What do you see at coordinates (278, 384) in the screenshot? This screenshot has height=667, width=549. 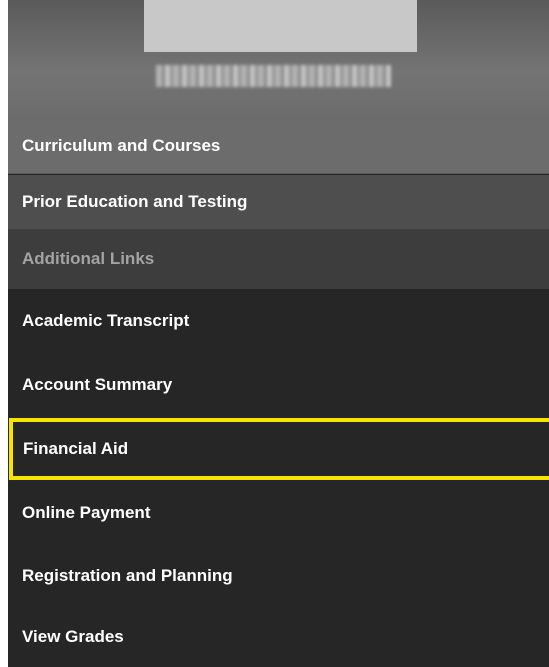 I see `sidebar-link-account-summary: Account Summary` at bounding box center [278, 384].